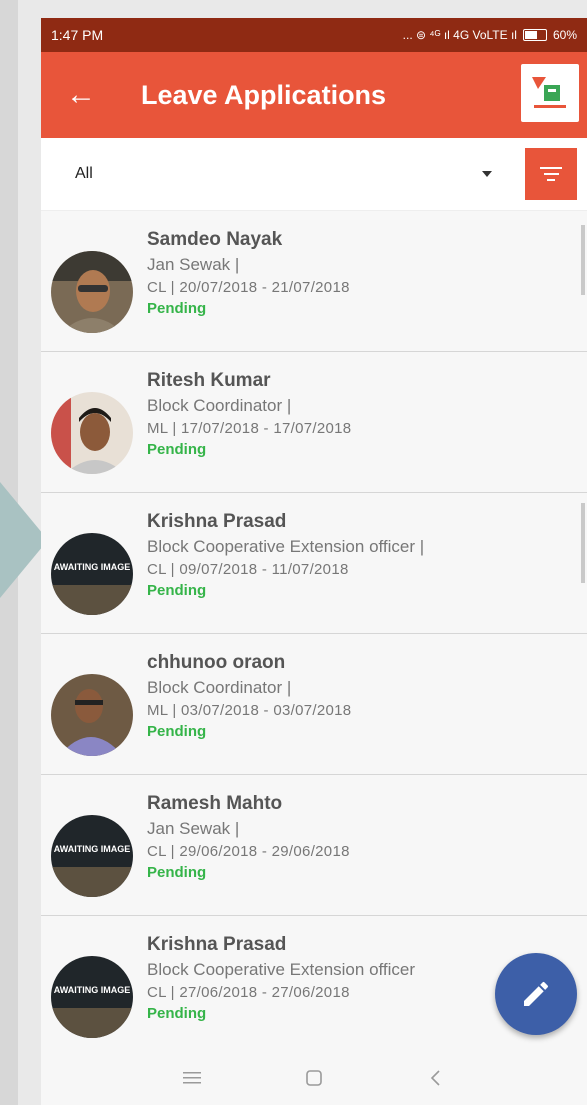 The width and height of the screenshot is (587, 1105). I want to click on edit-fab-button, so click(536, 994).